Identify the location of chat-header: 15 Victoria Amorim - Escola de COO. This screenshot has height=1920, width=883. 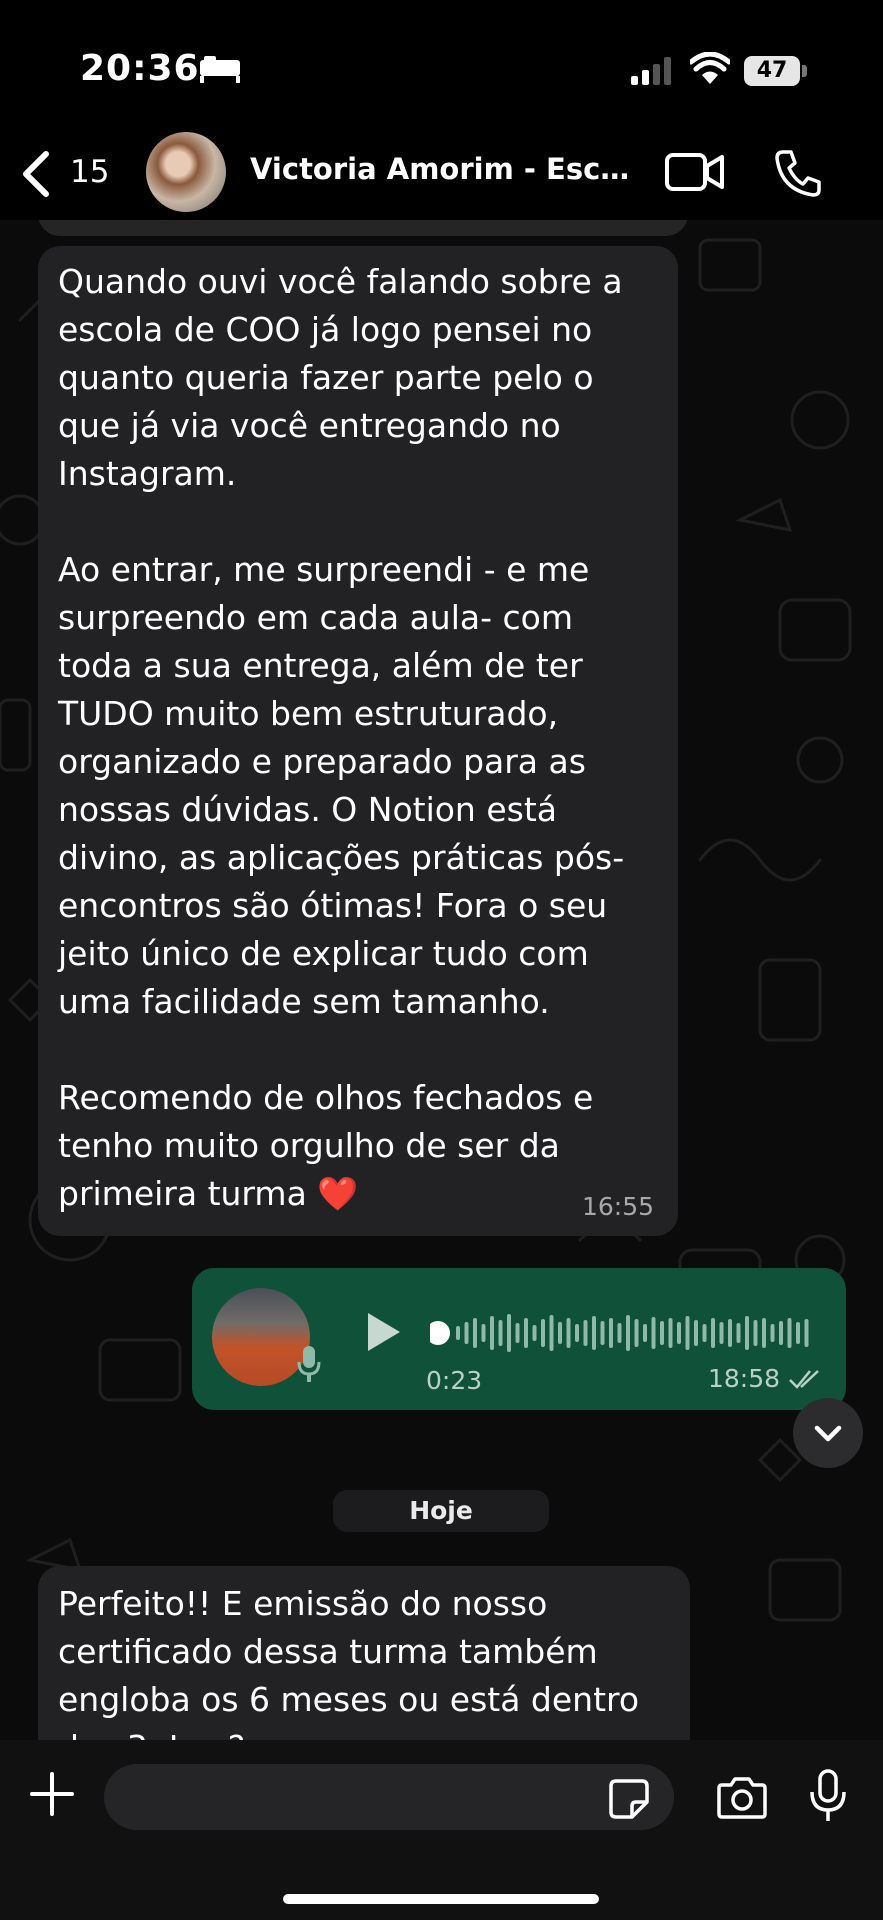
(441, 175).